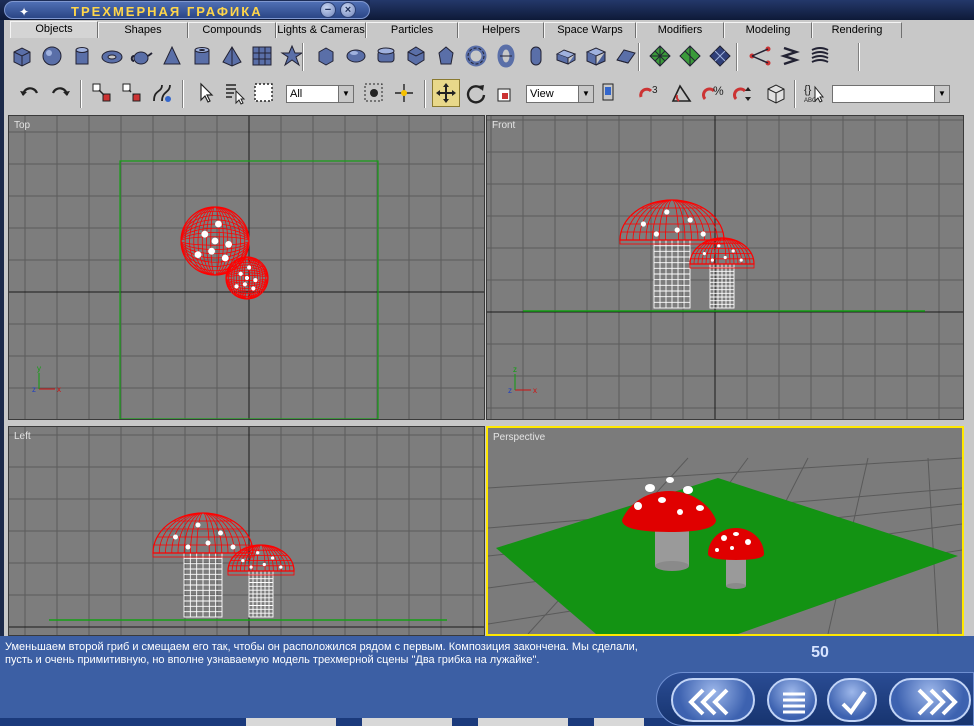 Image resolution: width=974 pixels, height=726 pixels. What do you see at coordinates (708, 702) in the screenshot?
I see `double-chevron-left-icon` at bounding box center [708, 702].